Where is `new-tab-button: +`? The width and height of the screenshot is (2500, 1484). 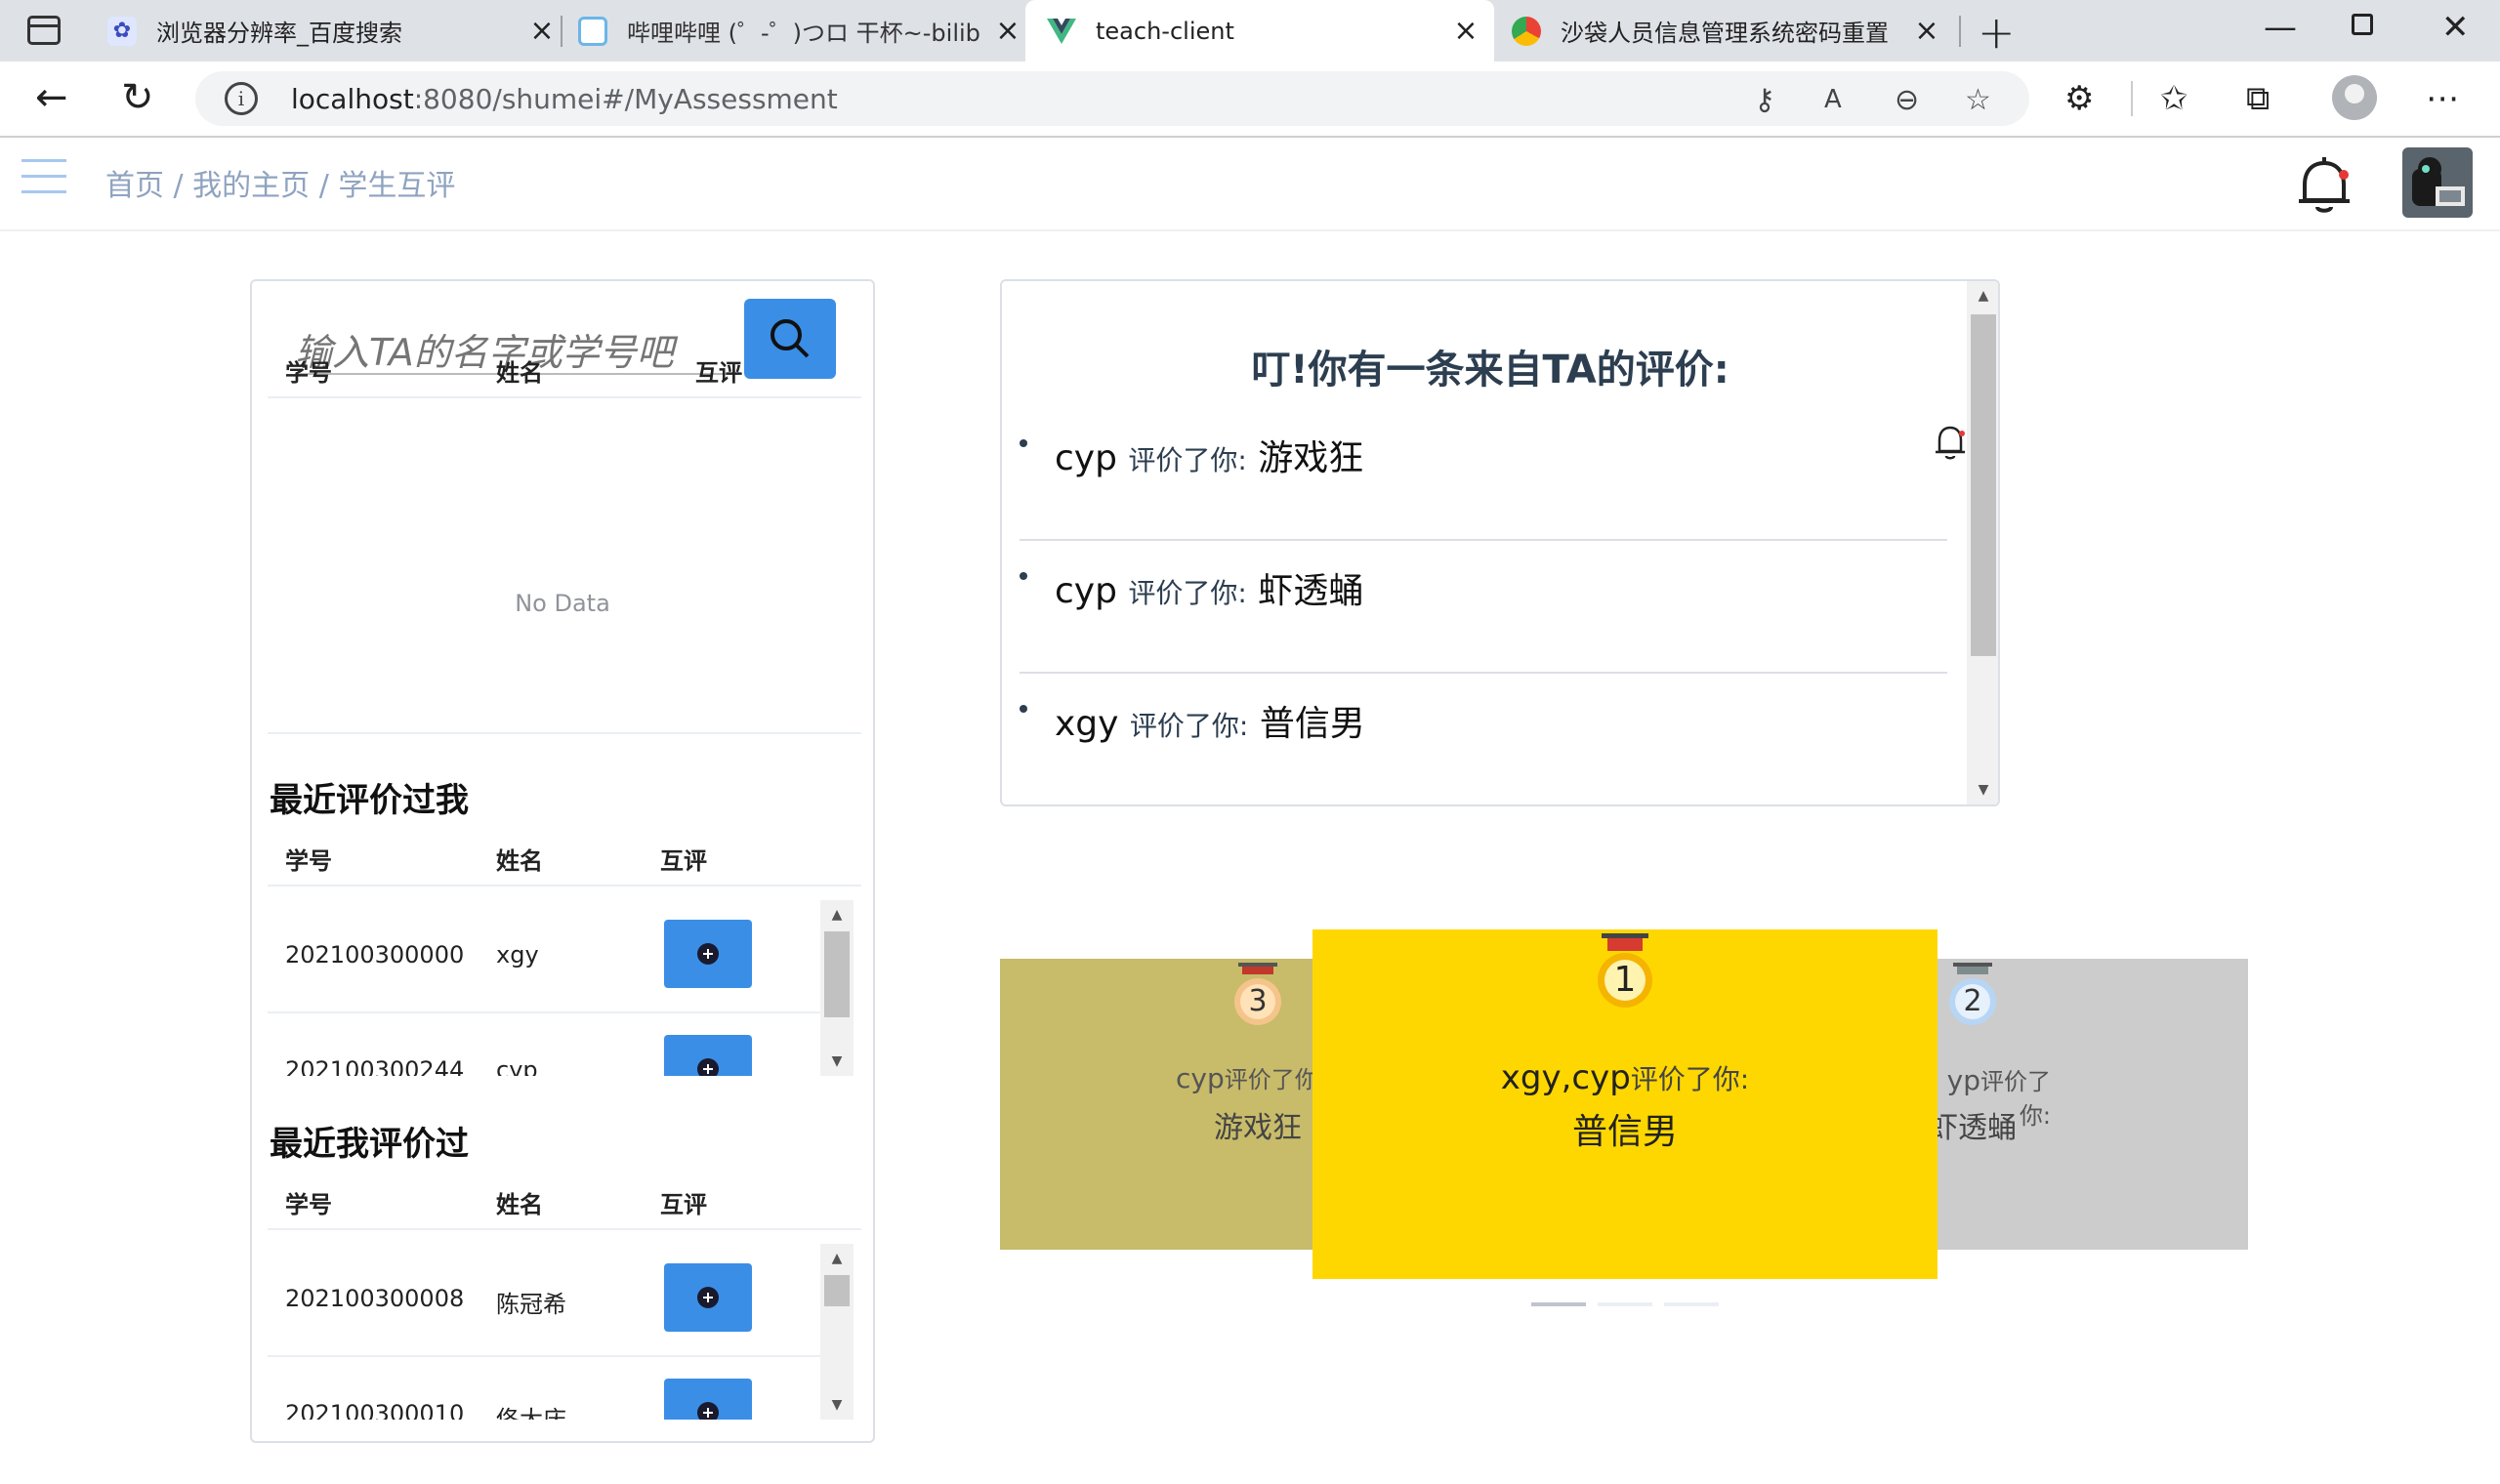
new-tab-button: + is located at coordinates (1997, 32).